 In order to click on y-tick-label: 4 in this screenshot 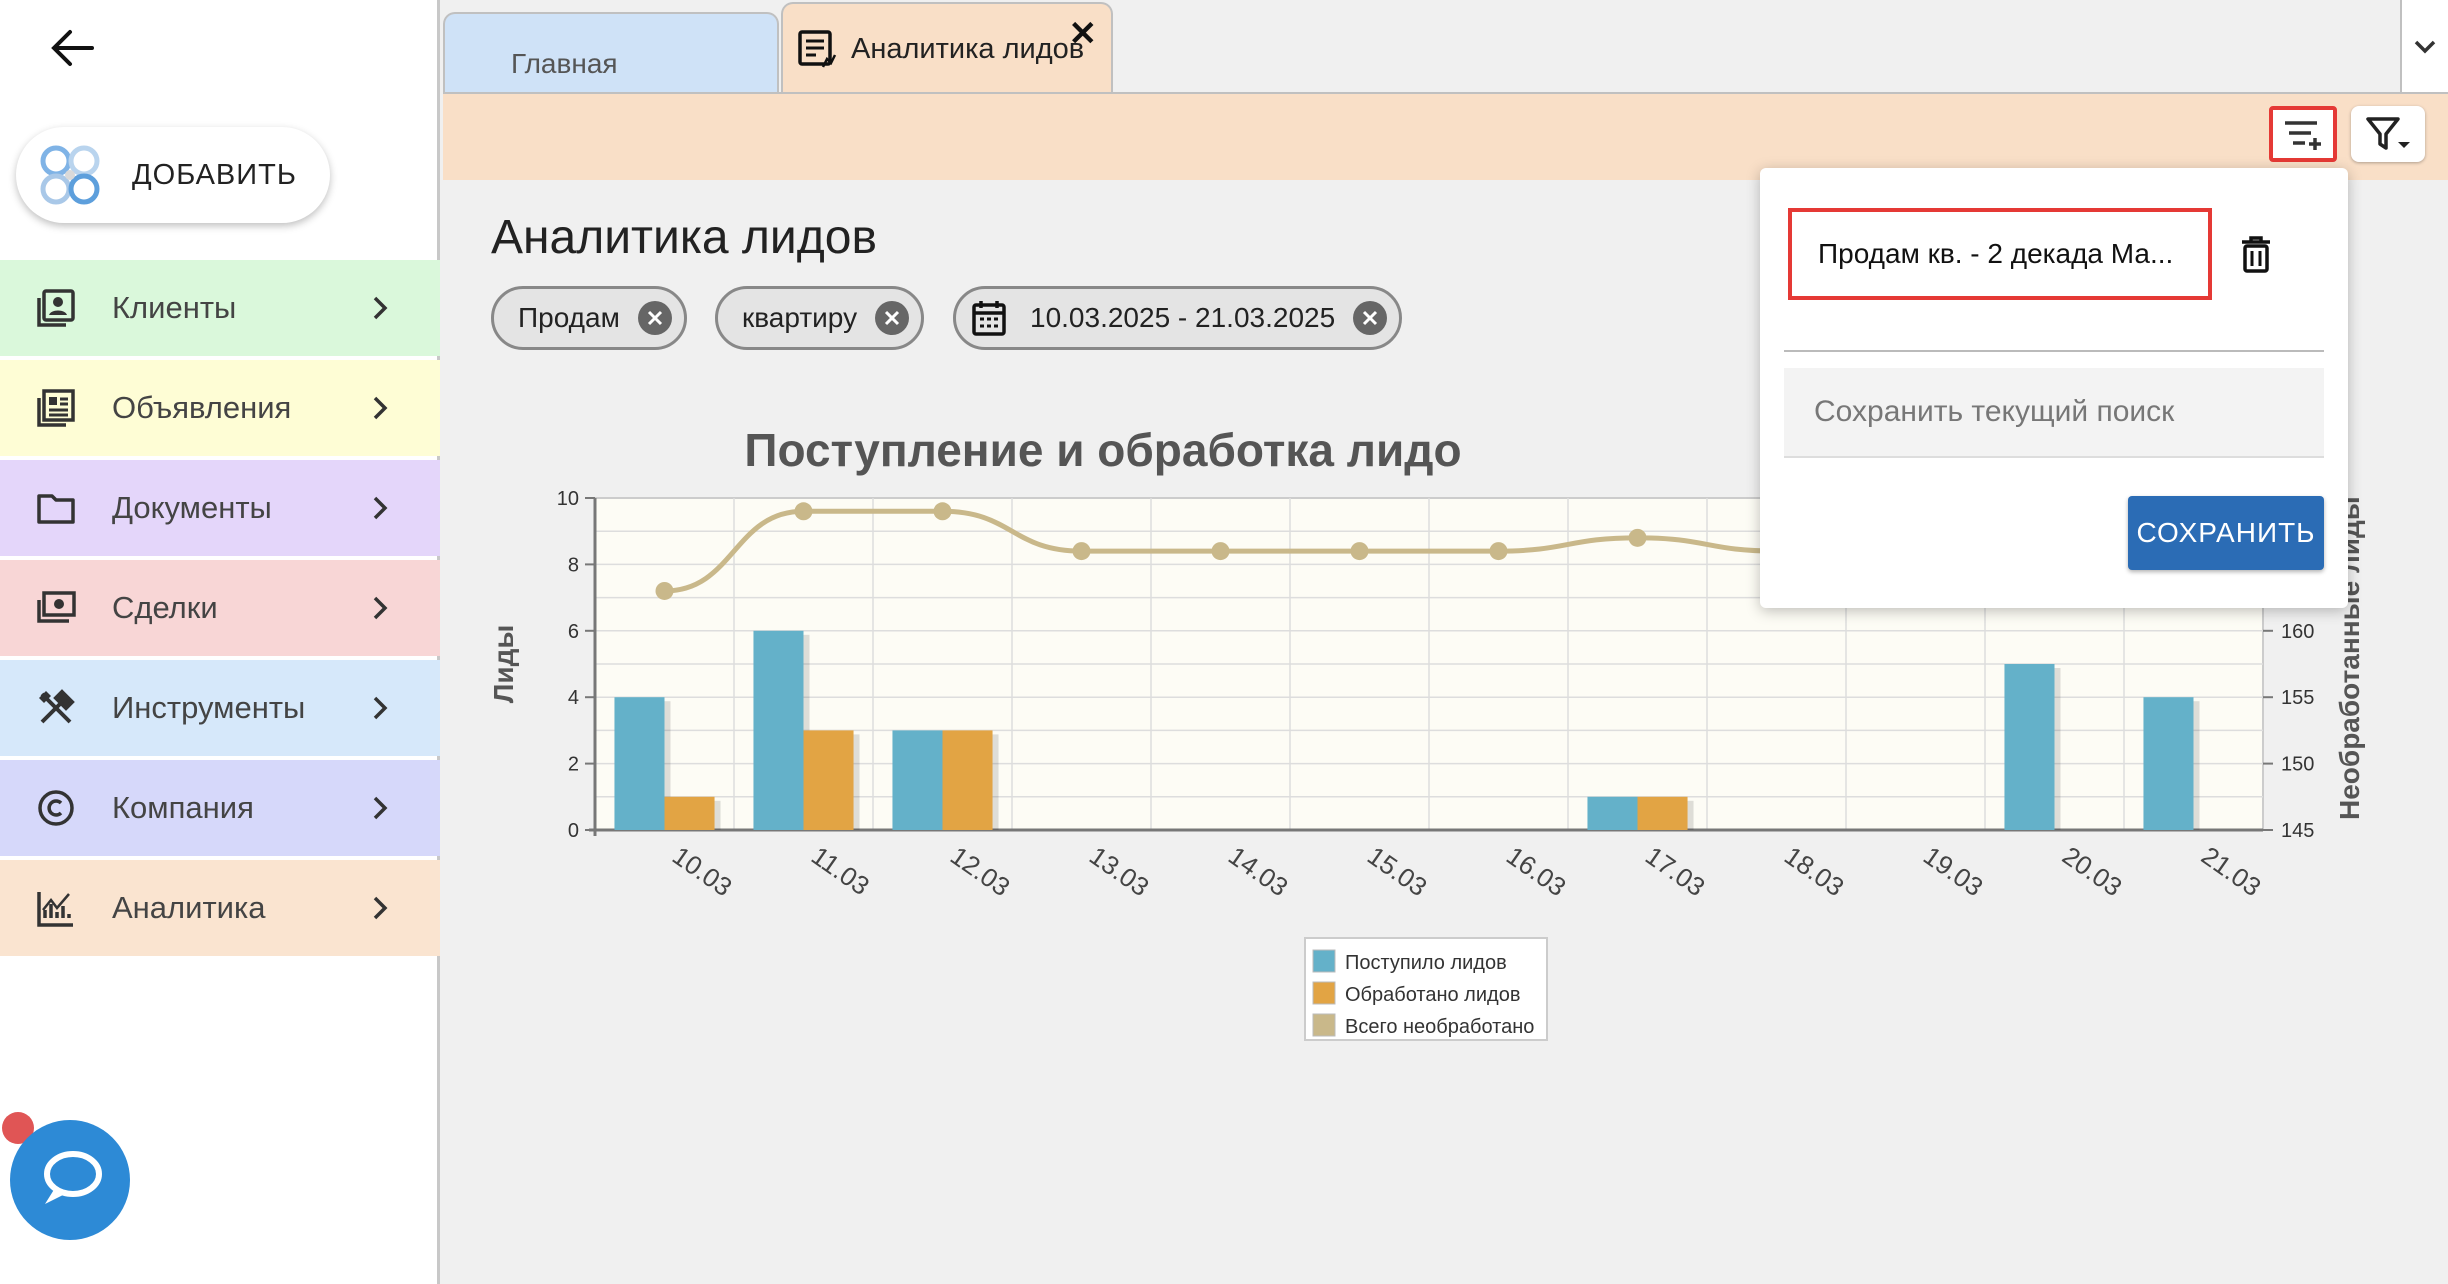, I will do `click(573, 698)`.